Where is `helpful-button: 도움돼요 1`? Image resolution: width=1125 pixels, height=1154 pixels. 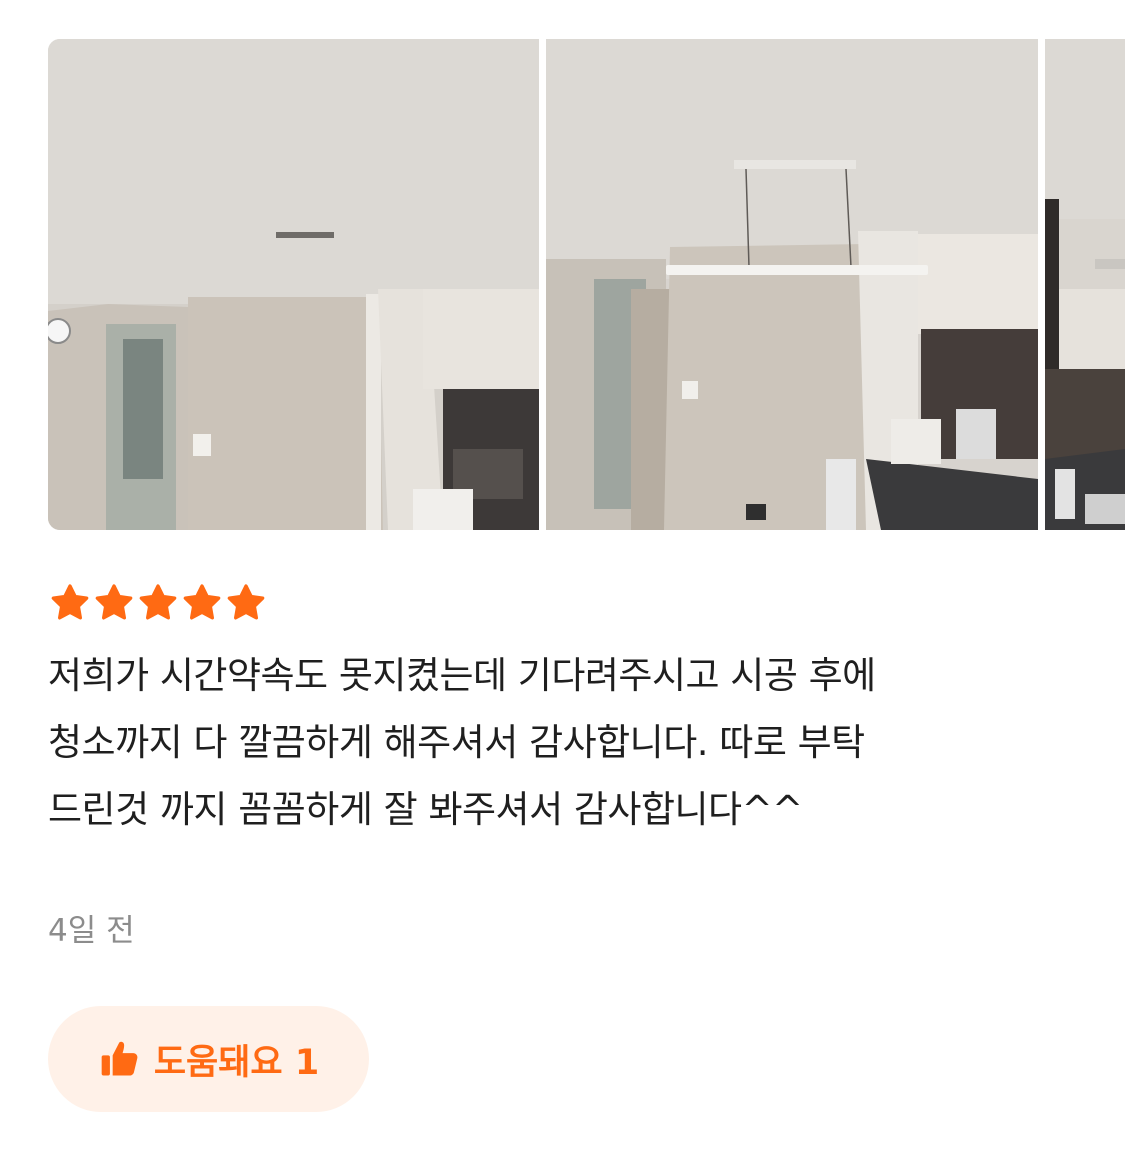
helpful-button: 도움돼요 1 is located at coordinates (208, 1059).